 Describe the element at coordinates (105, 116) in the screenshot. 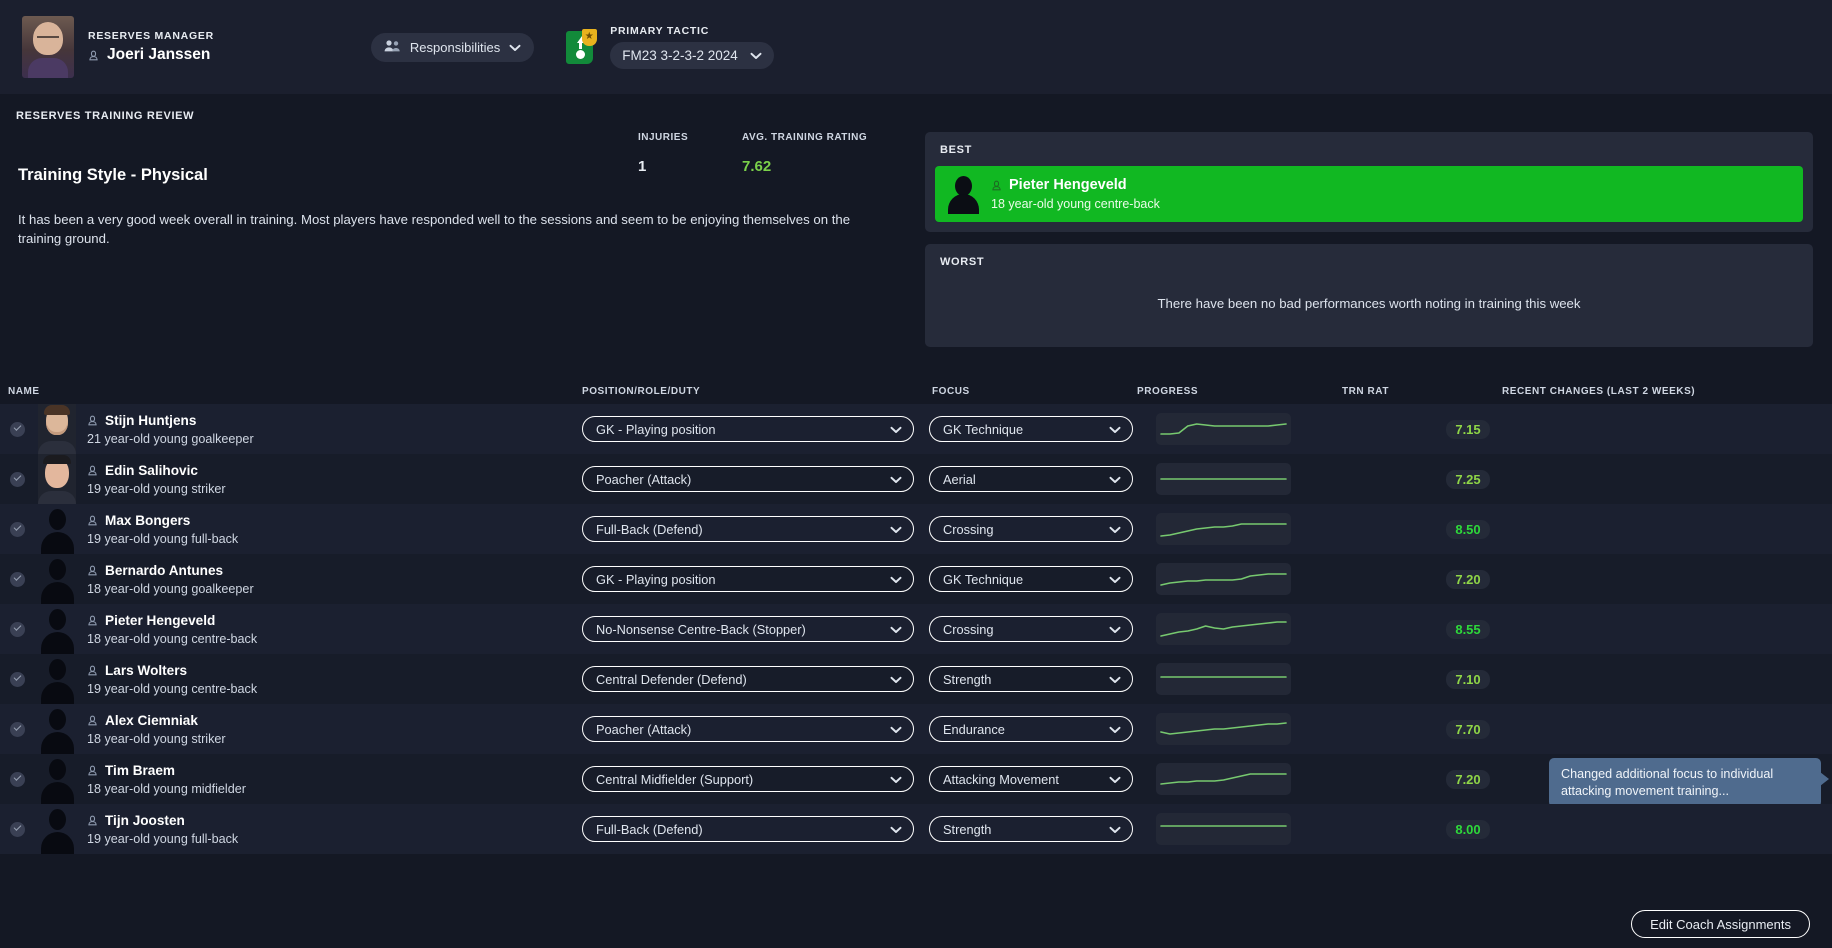

I see `review-panel-title: RESERVES TRAINING REVIEW` at that location.